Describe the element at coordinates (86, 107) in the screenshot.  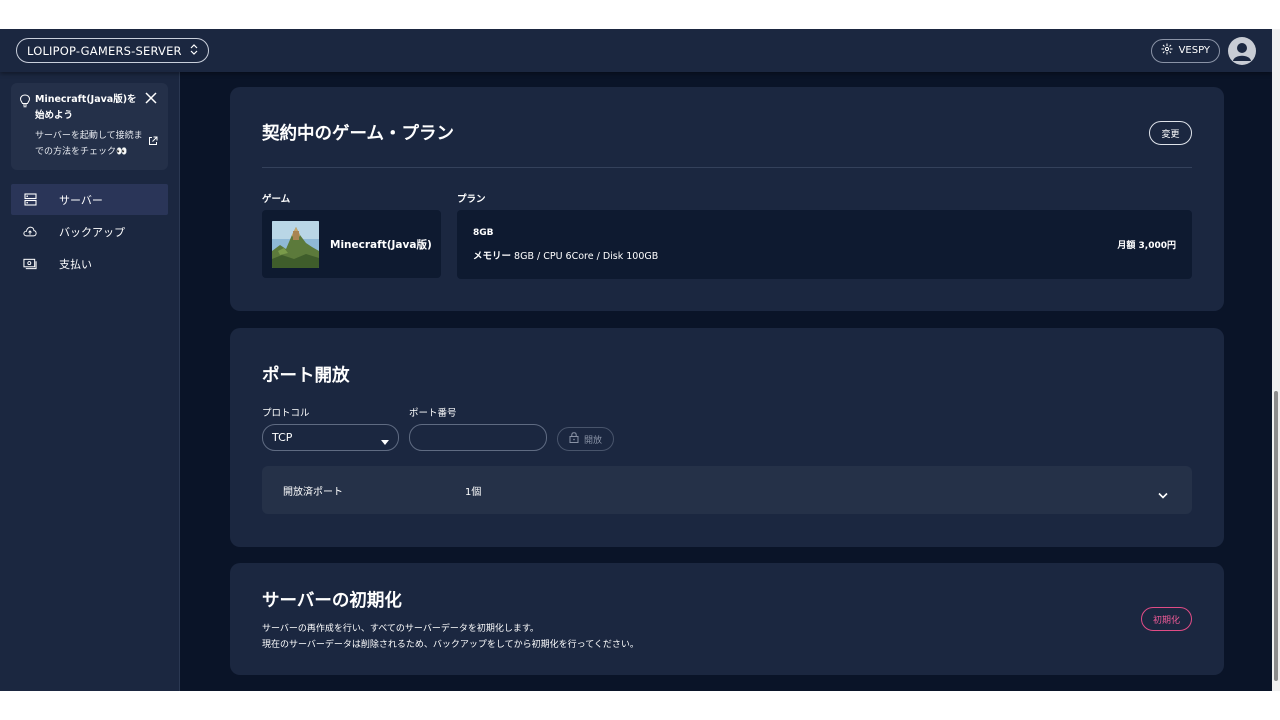
I see `tip-title: Minecraft(Java版)を始めよう` at that location.